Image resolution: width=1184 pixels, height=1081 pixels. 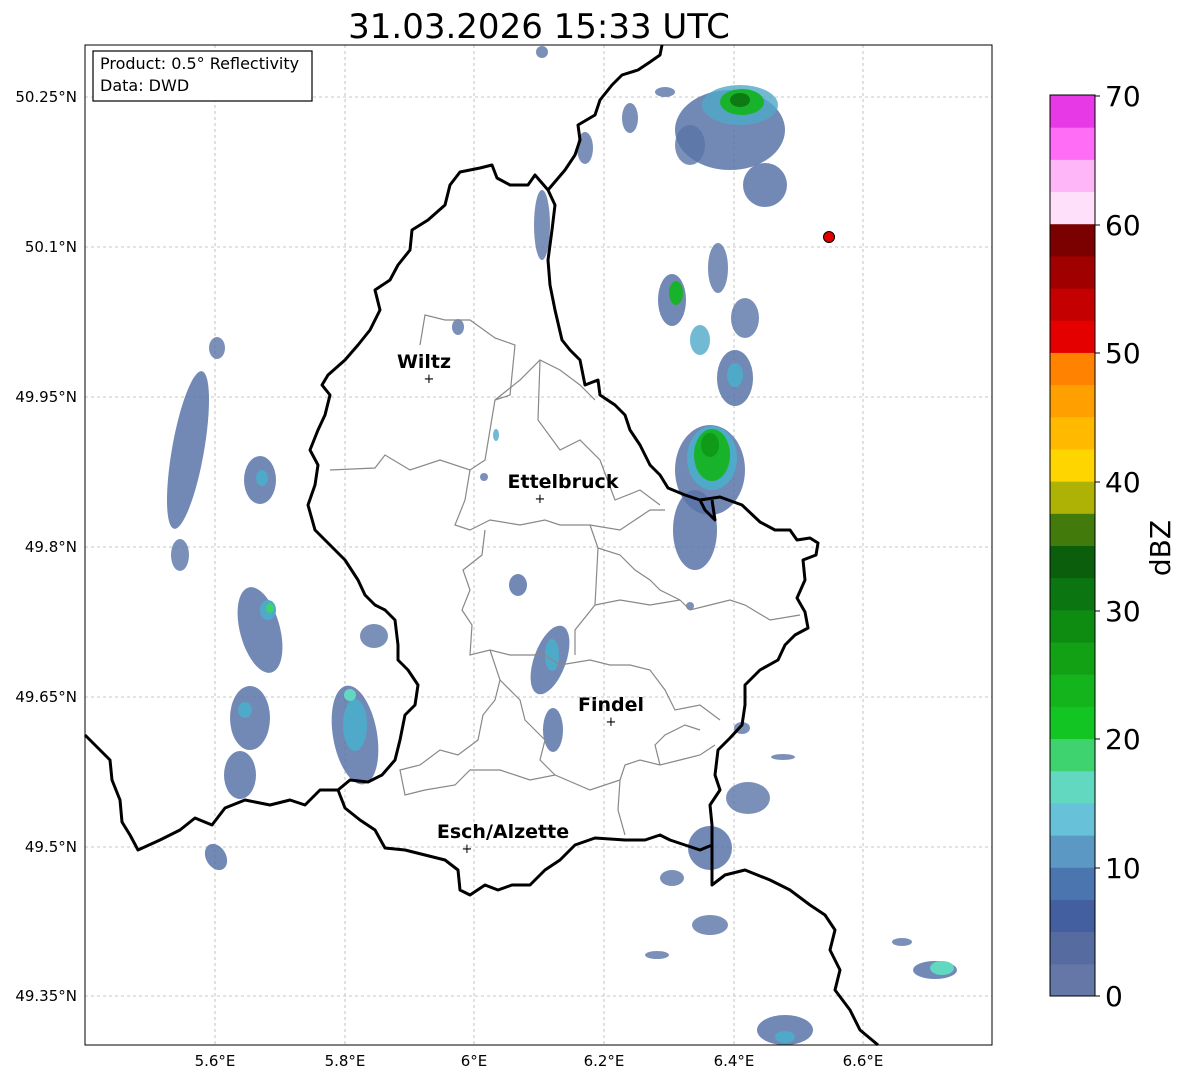 What do you see at coordinates (1097, 546) in the screenshot?
I see `colorbar-tick-marks` at bounding box center [1097, 546].